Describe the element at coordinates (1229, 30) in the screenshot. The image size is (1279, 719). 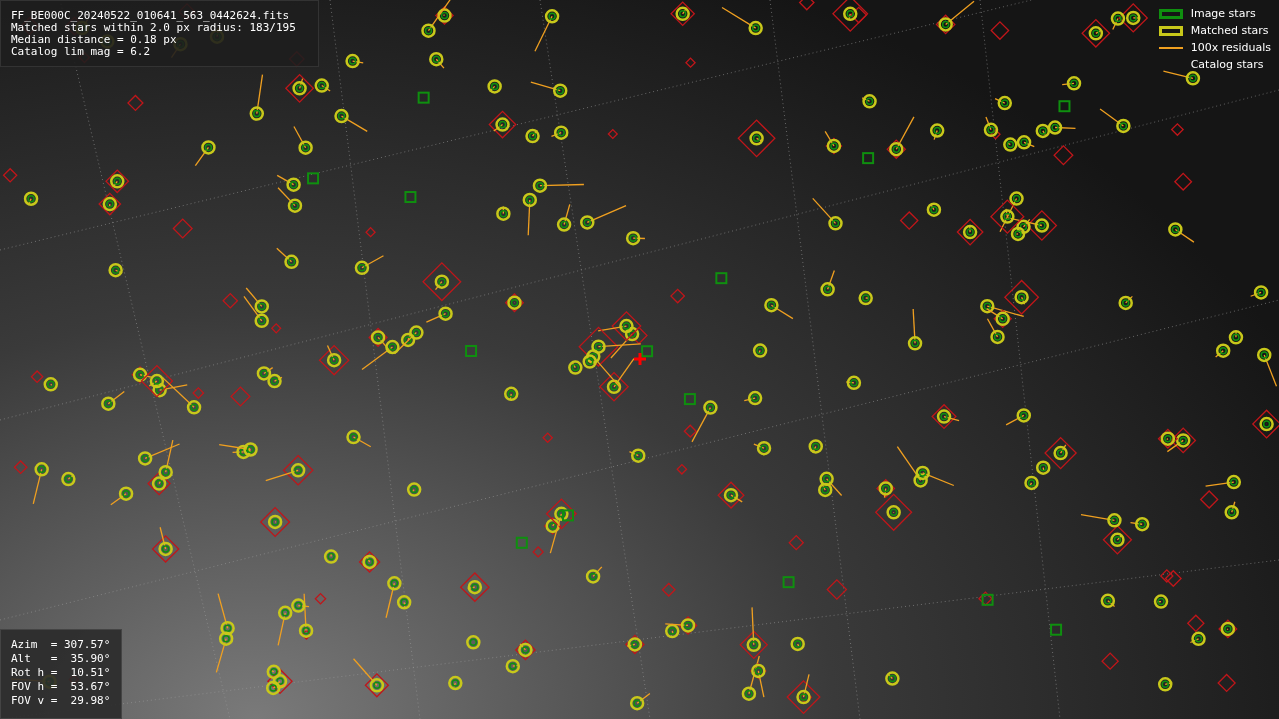
I see `legend-label: Matched stars` at that location.